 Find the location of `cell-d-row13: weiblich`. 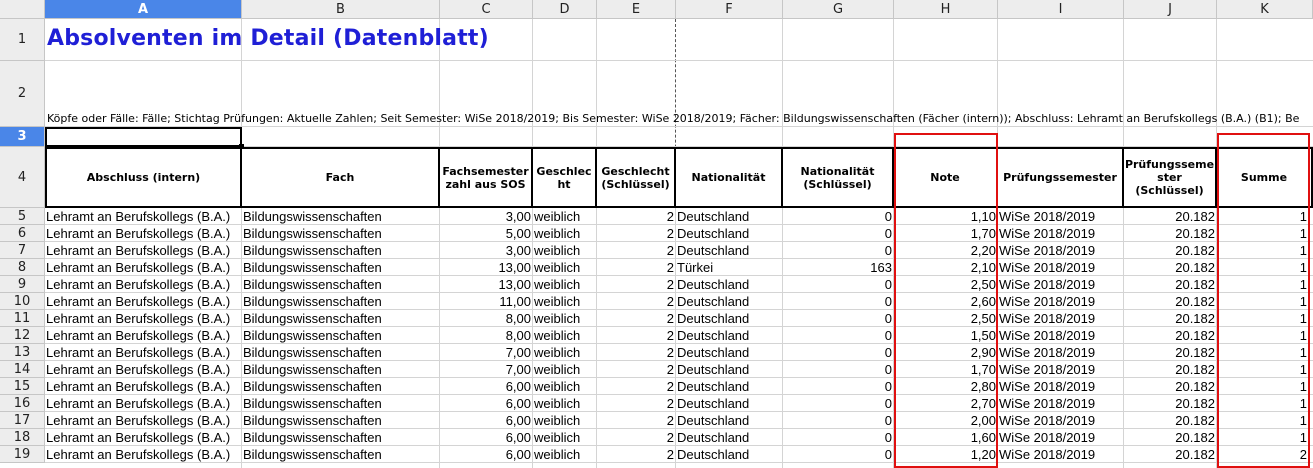

cell-d-row13: weiblich is located at coordinates (564, 352).